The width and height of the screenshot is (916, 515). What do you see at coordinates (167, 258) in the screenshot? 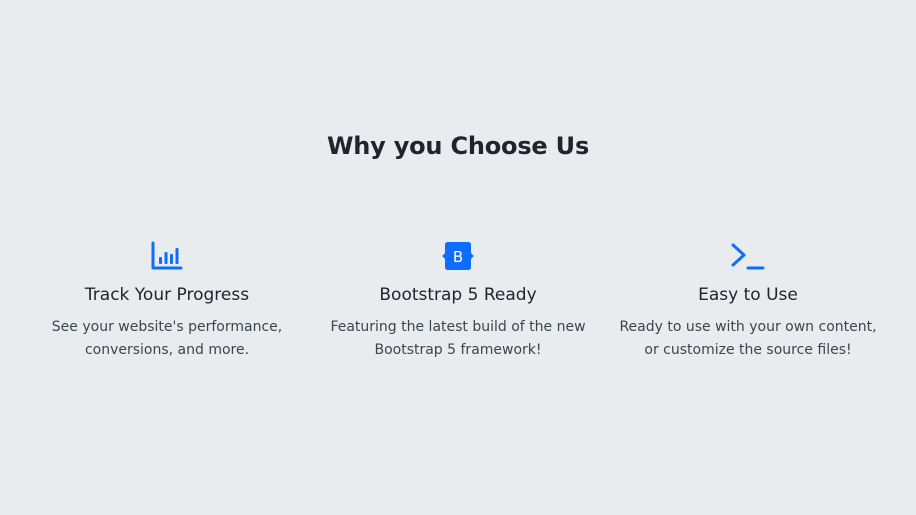
I see `bar-chart-icon` at bounding box center [167, 258].